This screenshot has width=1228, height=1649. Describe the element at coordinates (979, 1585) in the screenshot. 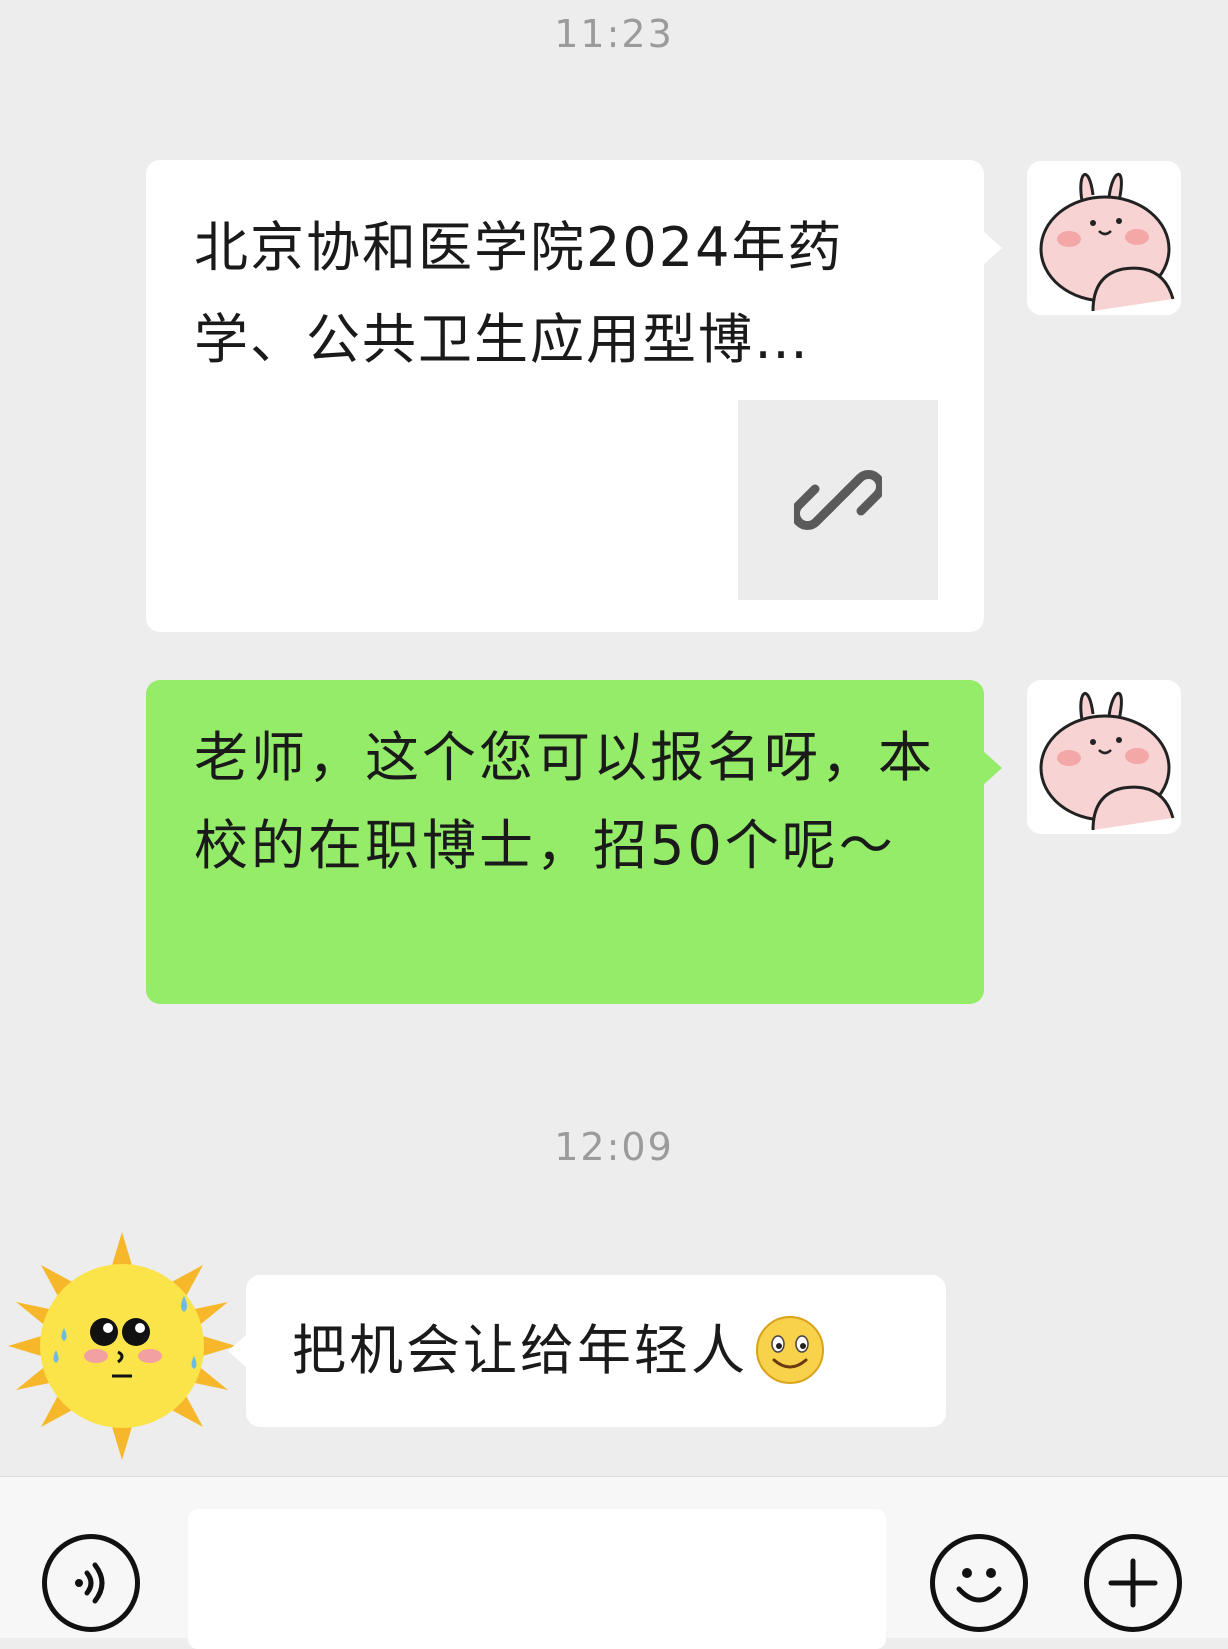

I see `emoji-icon` at that location.